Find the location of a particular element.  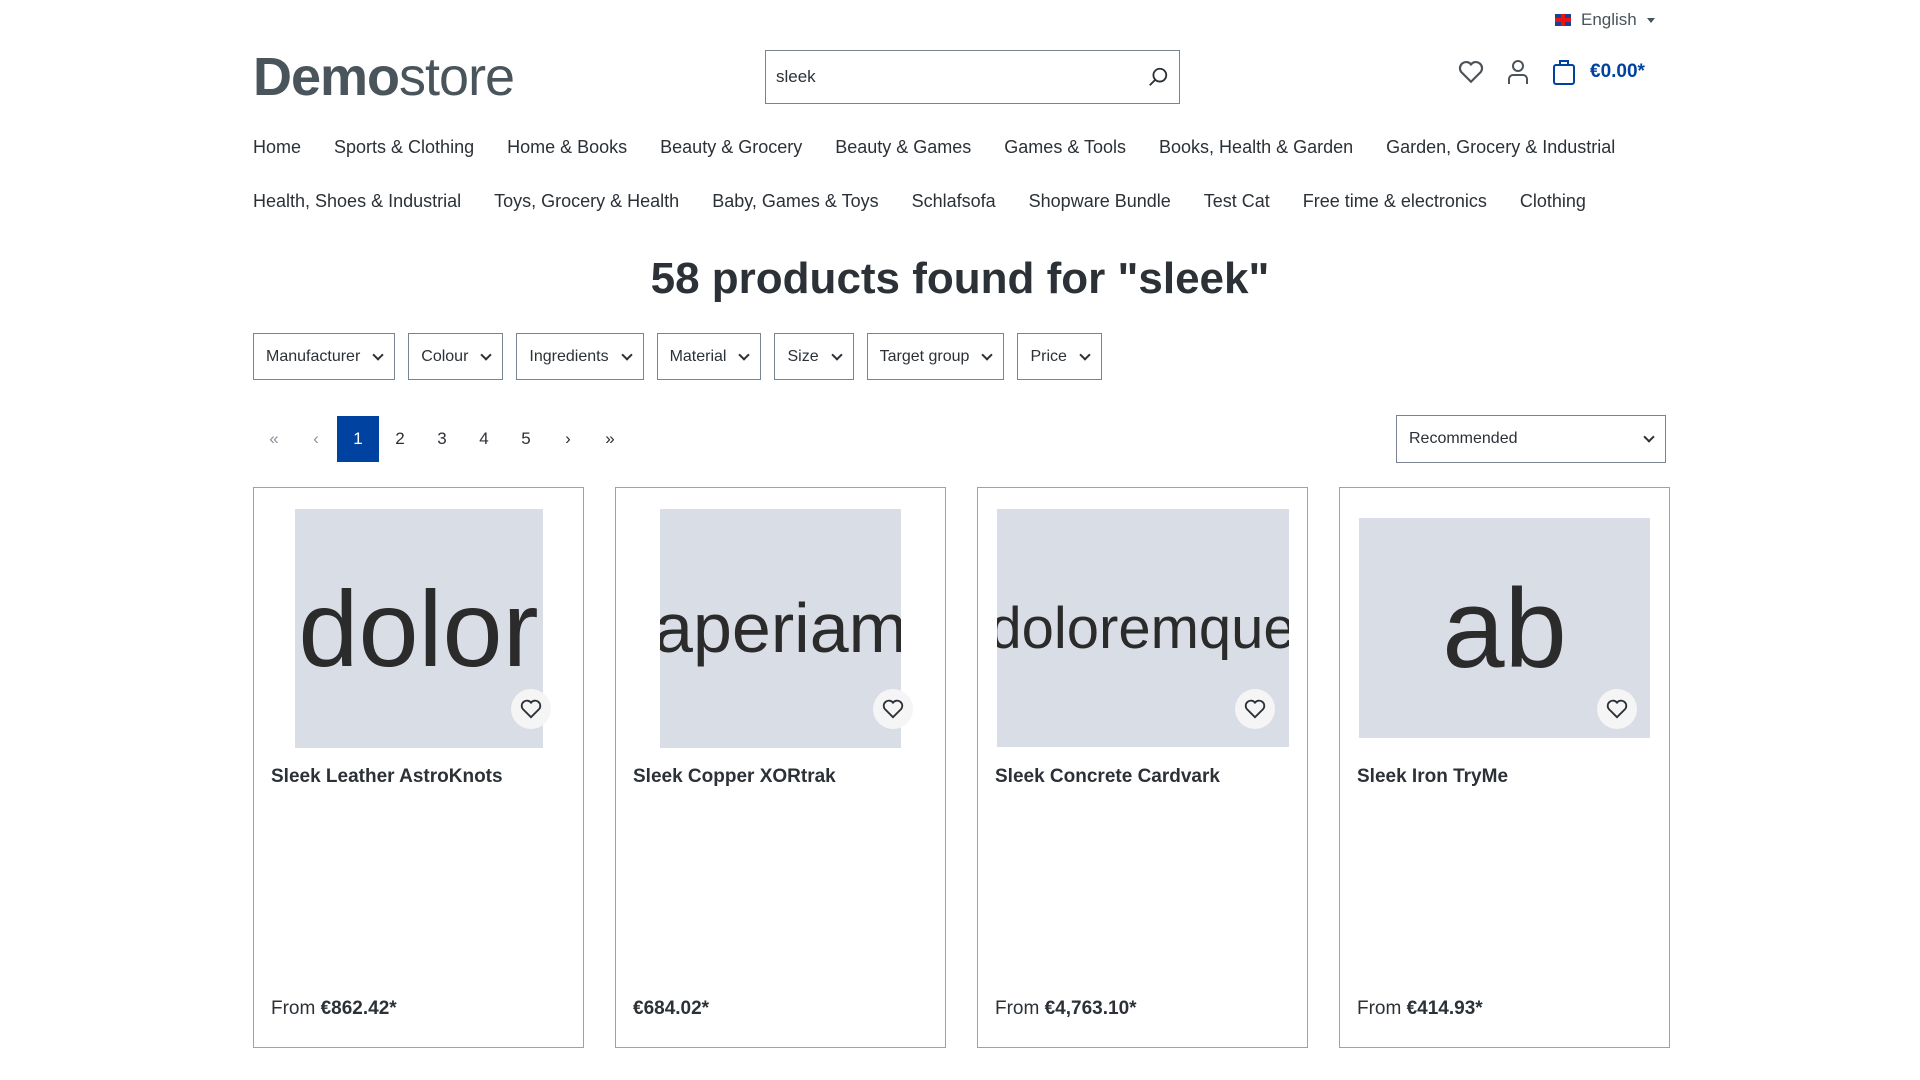

search-icon is located at coordinates (1158, 77).